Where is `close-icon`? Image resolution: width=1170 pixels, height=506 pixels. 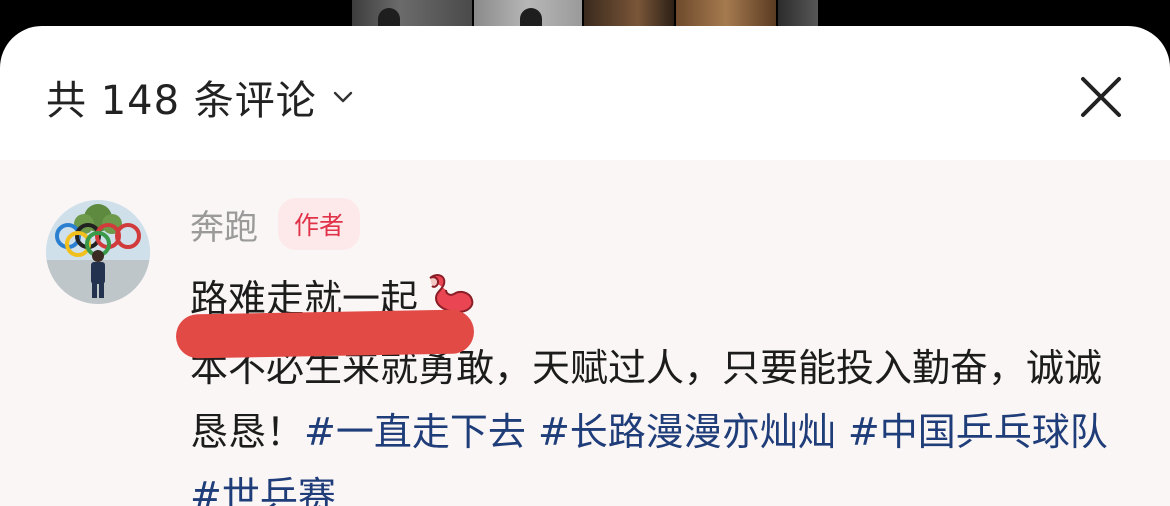
close-icon is located at coordinates (1101, 97).